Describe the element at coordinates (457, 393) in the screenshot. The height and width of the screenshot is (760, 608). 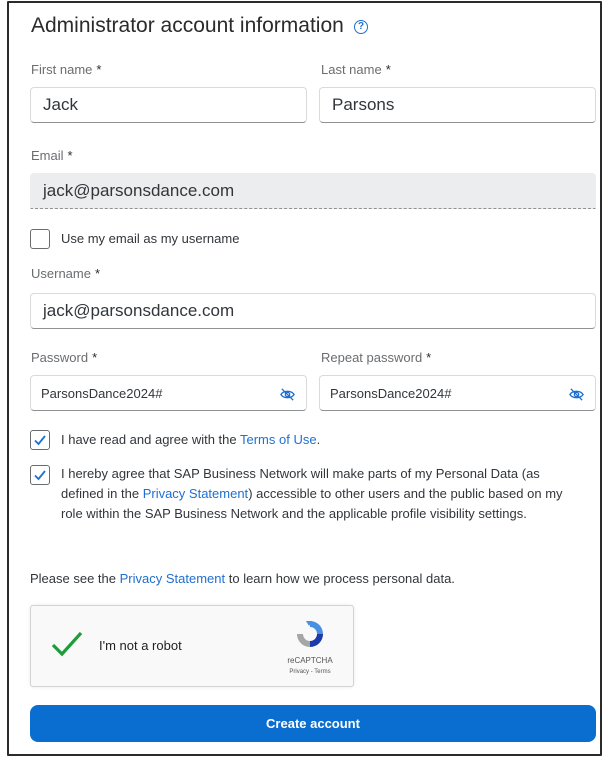
I see `repeat-password-field: ParsonsDance2024#` at that location.